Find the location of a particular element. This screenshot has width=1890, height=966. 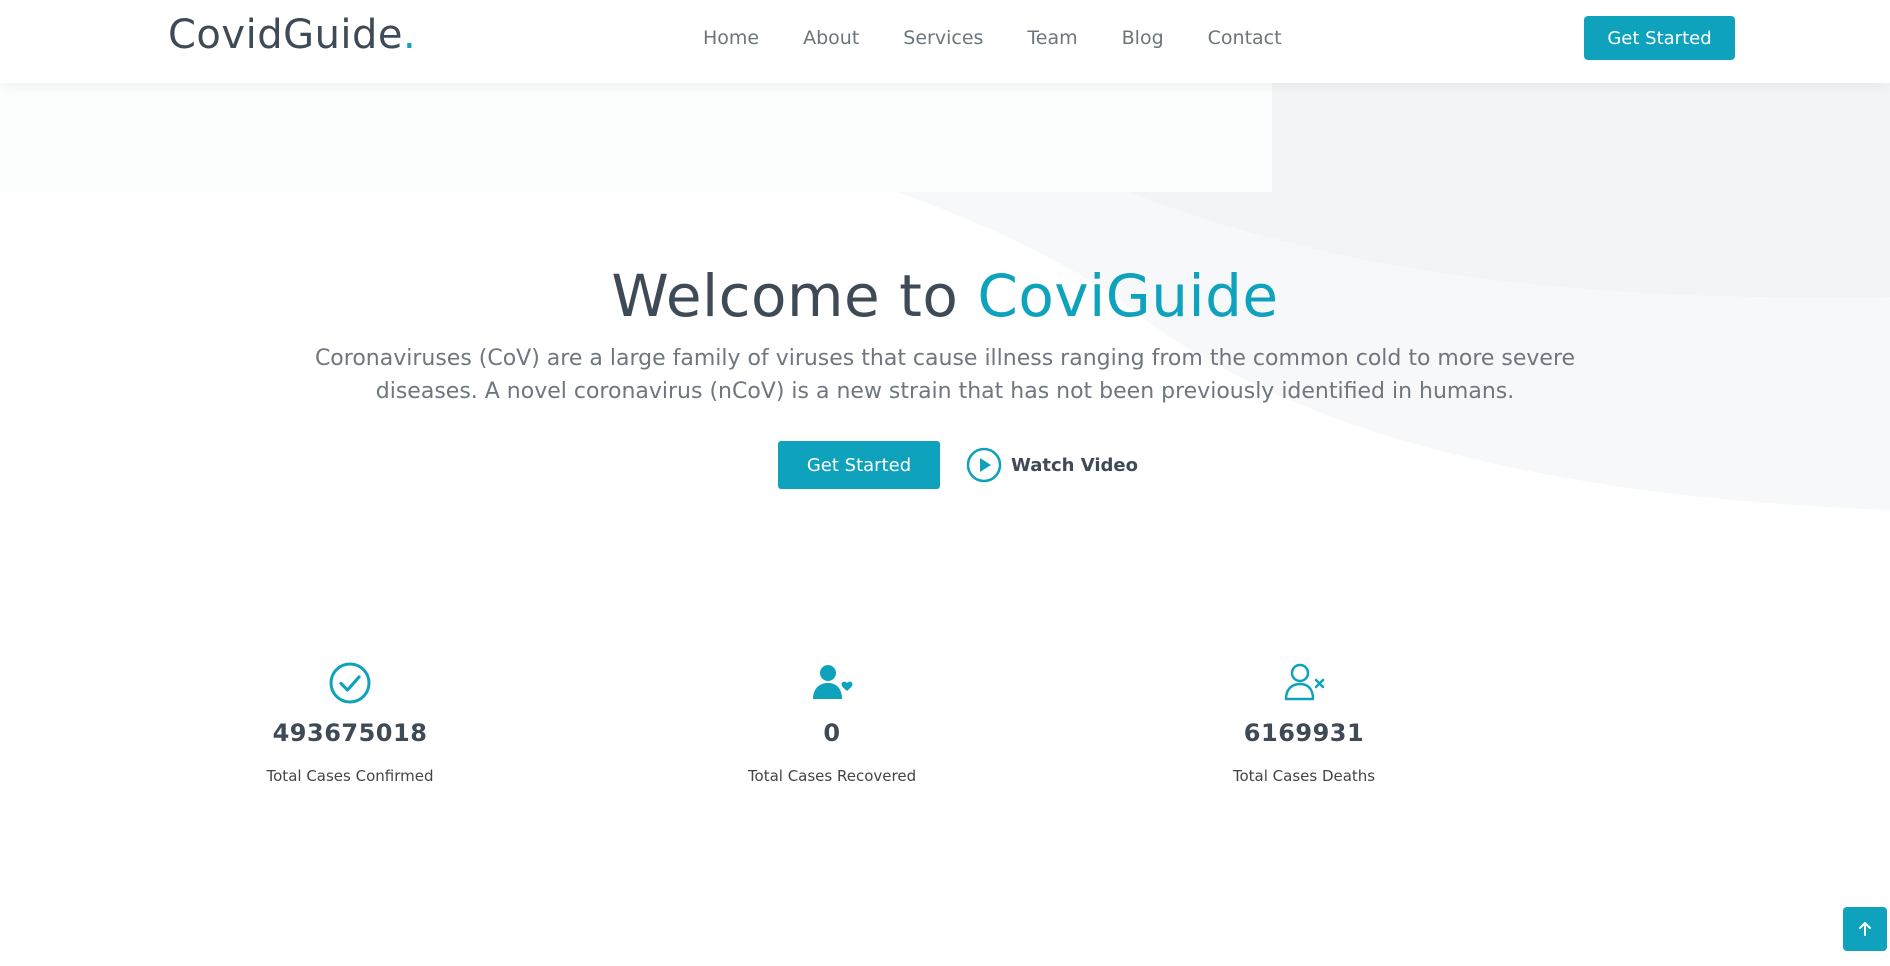

nav-item-contact: Contact is located at coordinates (1245, 38).